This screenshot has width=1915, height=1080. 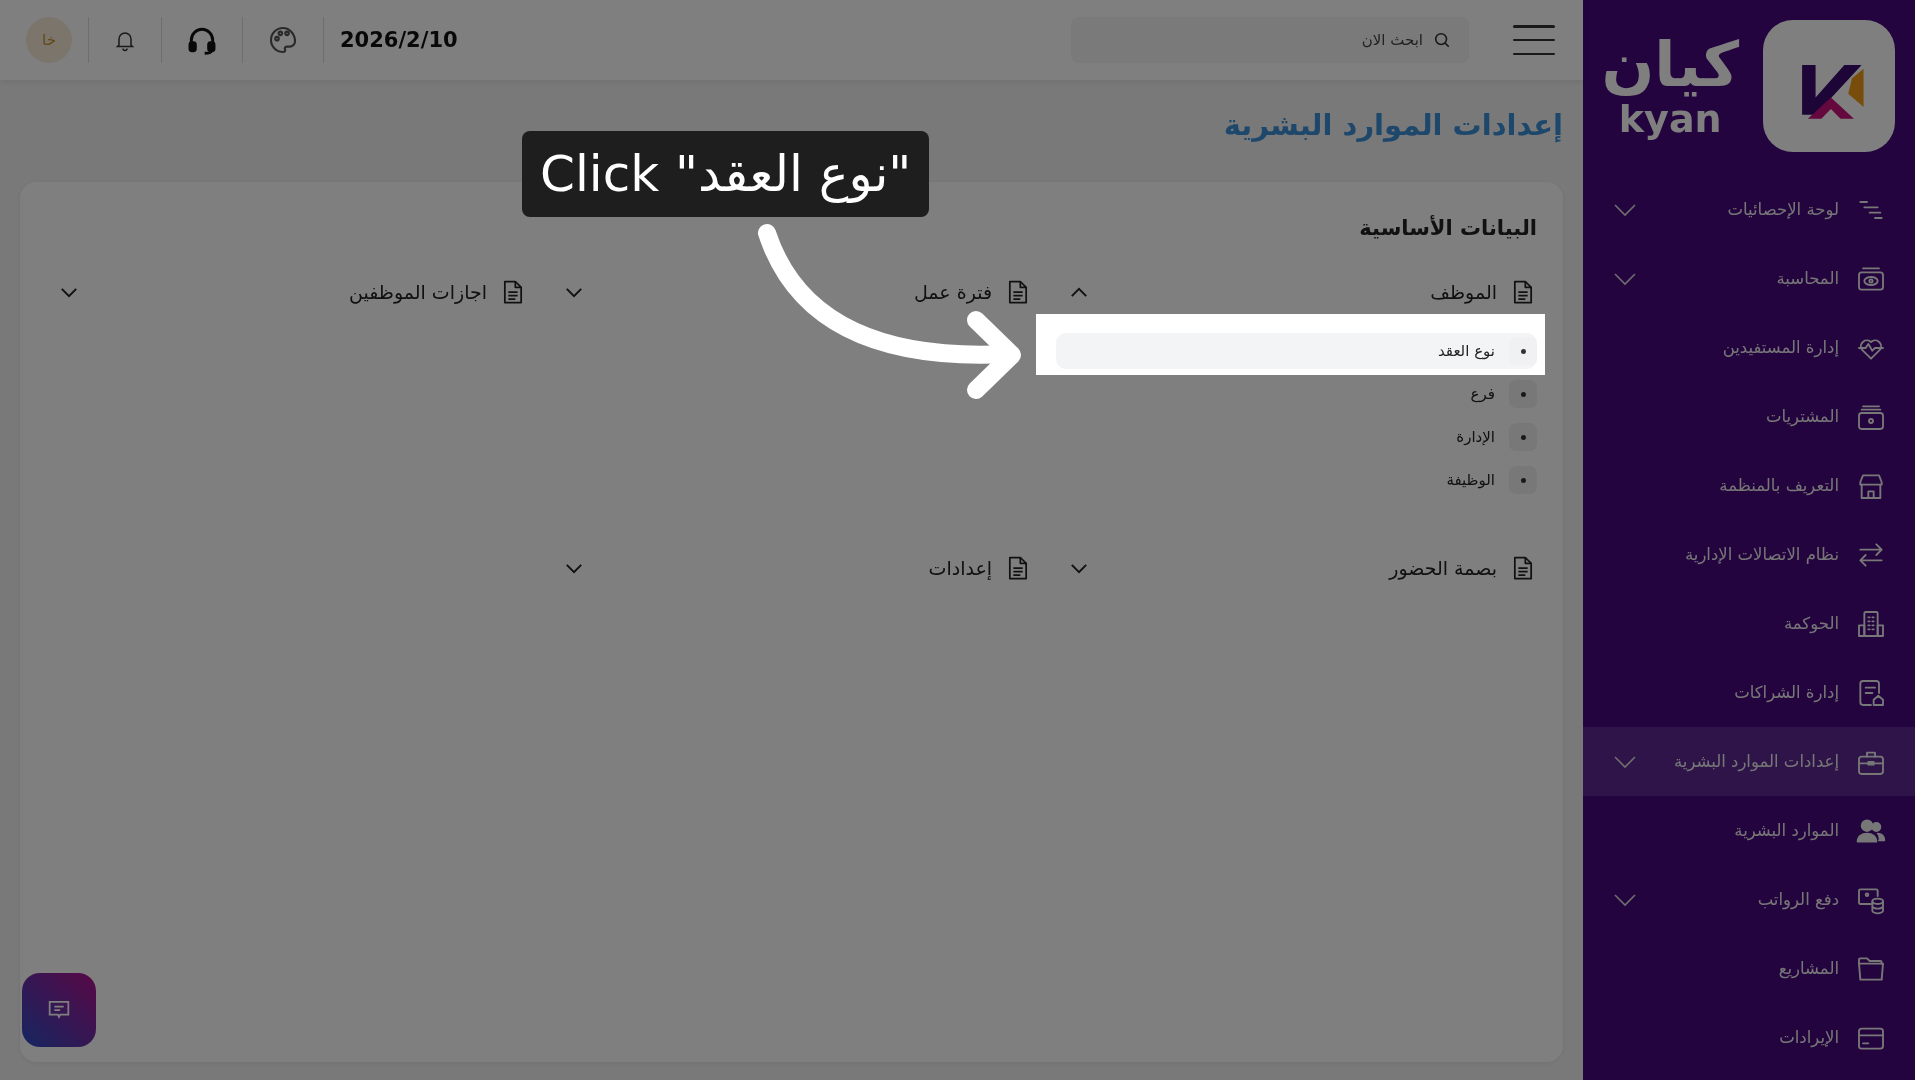 I want to click on logo-wordmark: كيان, so click(x=1670, y=65).